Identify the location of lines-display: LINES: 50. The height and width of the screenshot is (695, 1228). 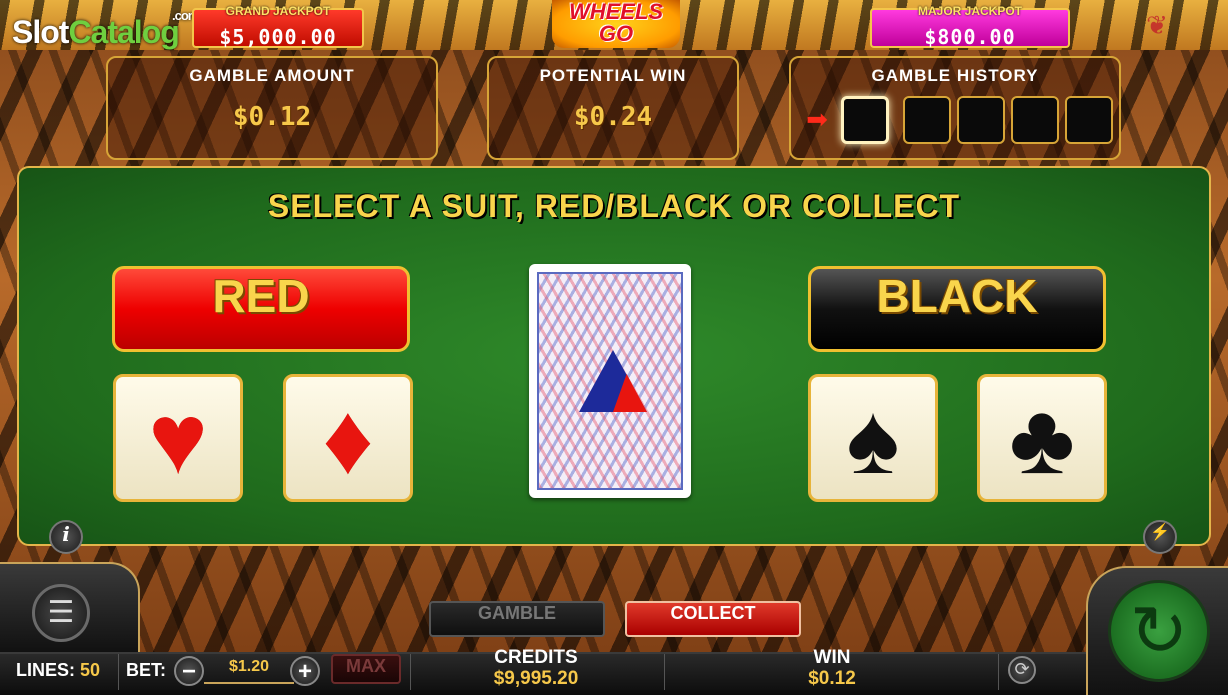
(58, 670).